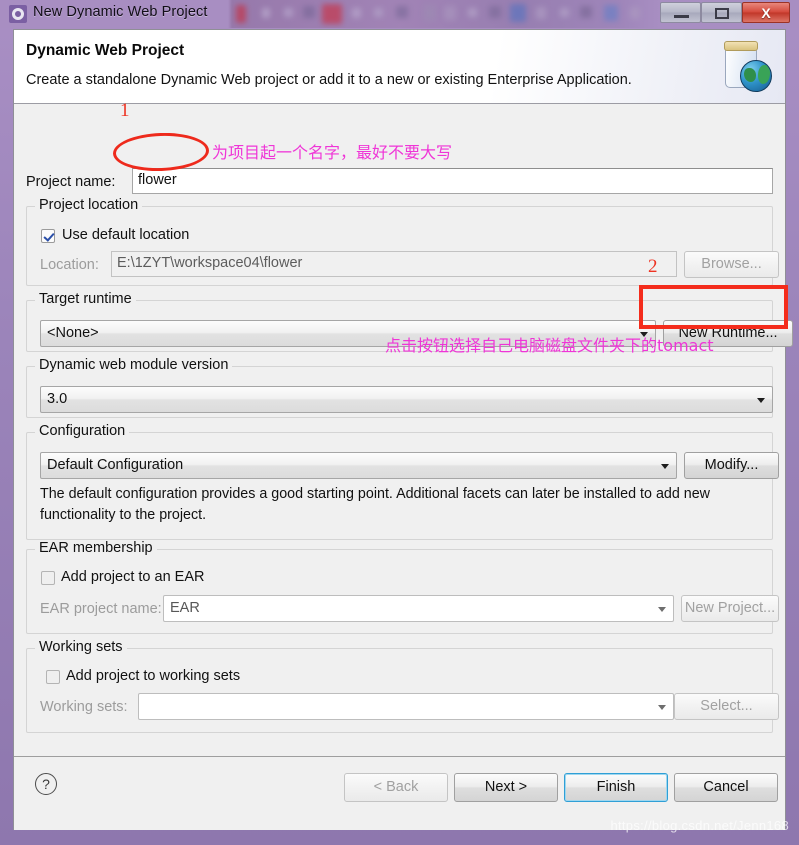 This screenshot has height=845, width=799. What do you see at coordinates (185, 608) in the screenshot?
I see `ear-project-name-value: EAR` at bounding box center [185, 608].